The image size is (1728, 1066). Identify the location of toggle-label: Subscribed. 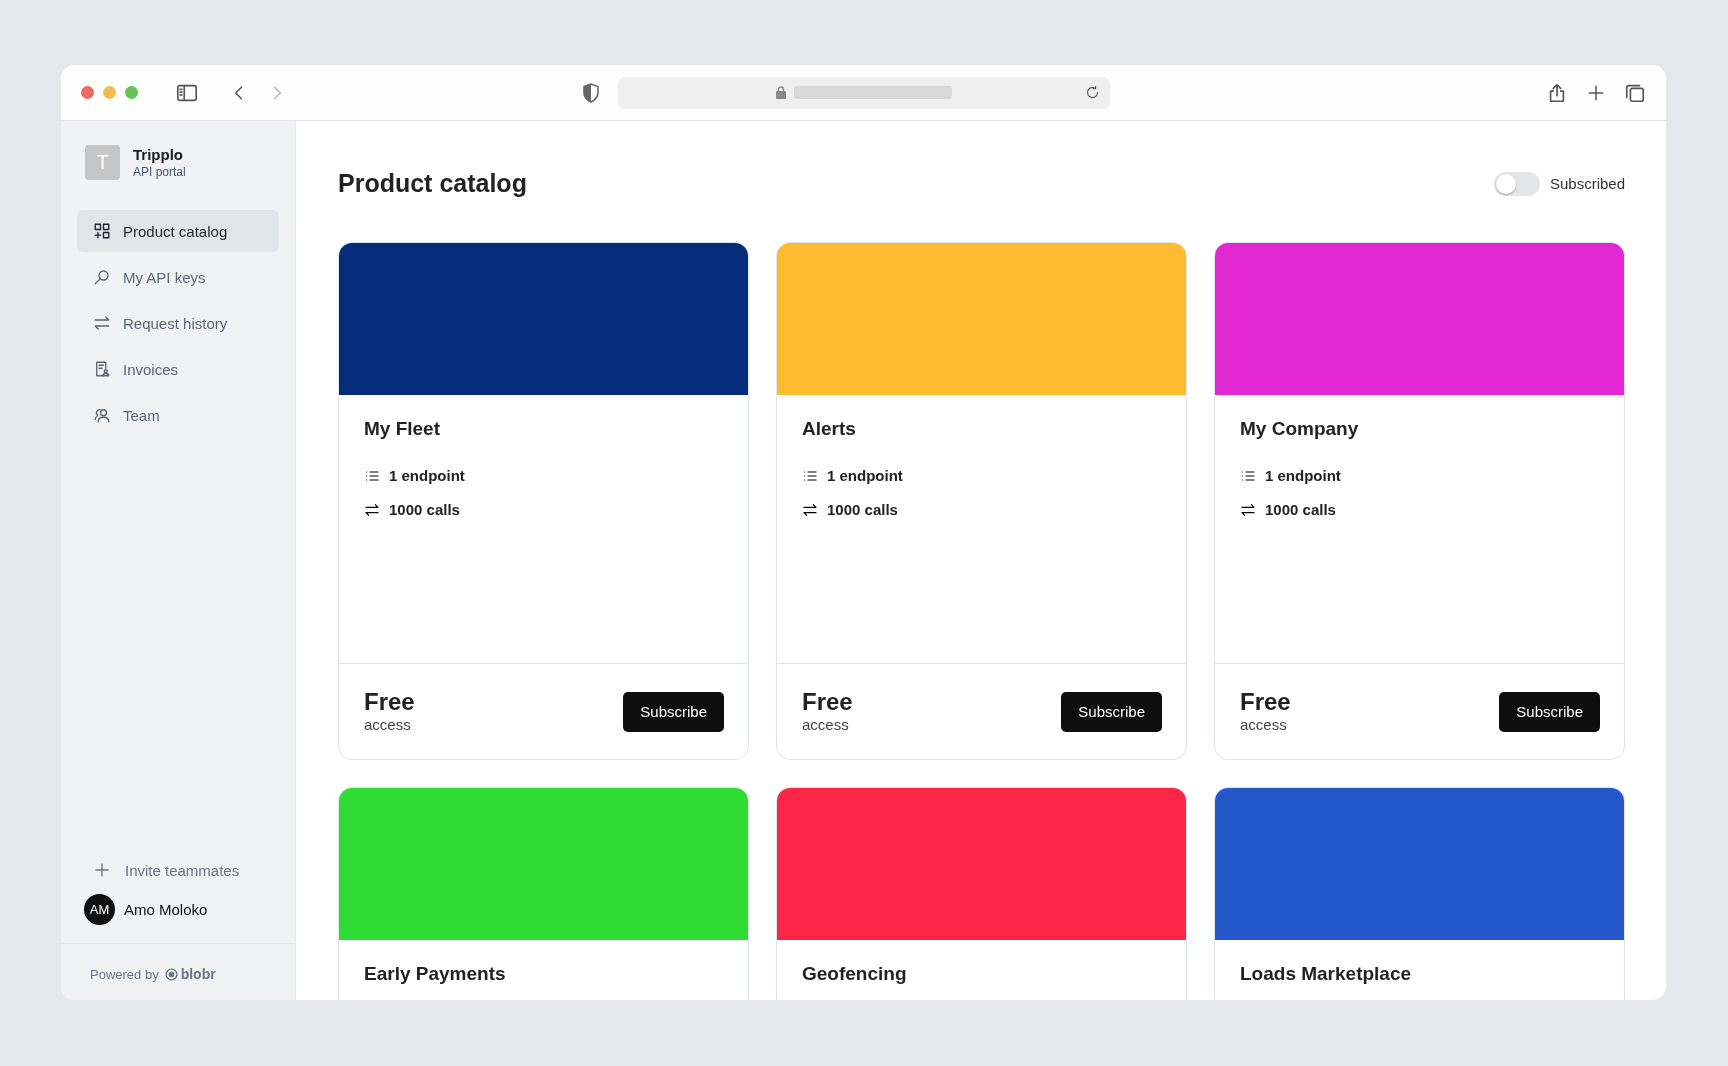
(1587, 183).